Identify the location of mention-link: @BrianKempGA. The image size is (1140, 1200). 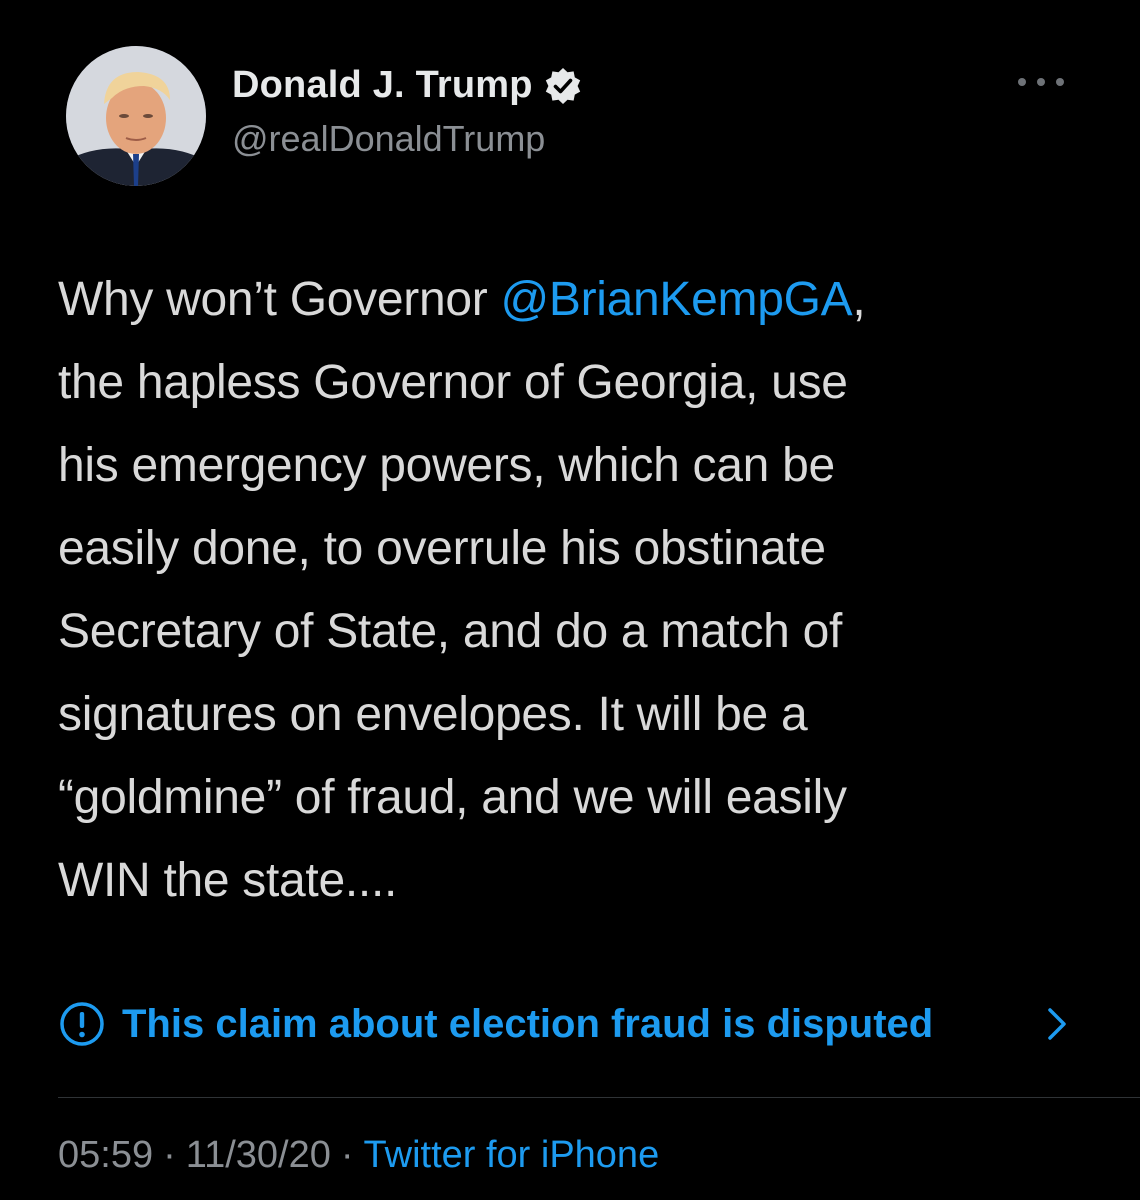
(676, 299).